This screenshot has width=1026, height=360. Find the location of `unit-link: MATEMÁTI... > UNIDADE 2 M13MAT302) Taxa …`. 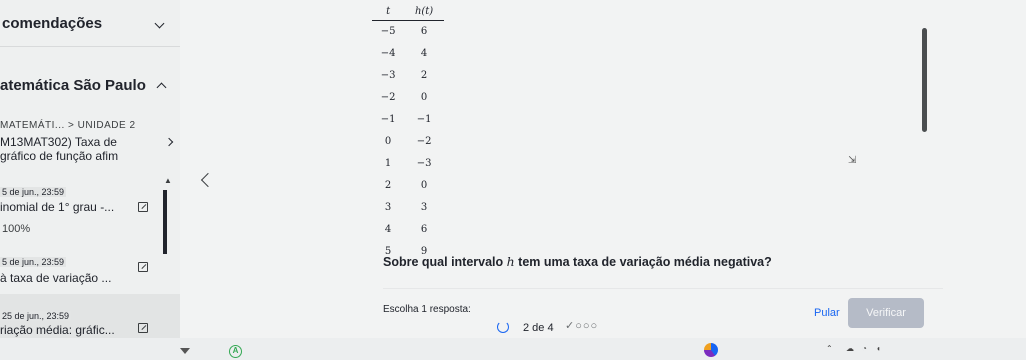

unit-link: MATEMÁTI... > UNIDADE 2 M13MAT302) Taxa … is located at coordinates (90, 140).